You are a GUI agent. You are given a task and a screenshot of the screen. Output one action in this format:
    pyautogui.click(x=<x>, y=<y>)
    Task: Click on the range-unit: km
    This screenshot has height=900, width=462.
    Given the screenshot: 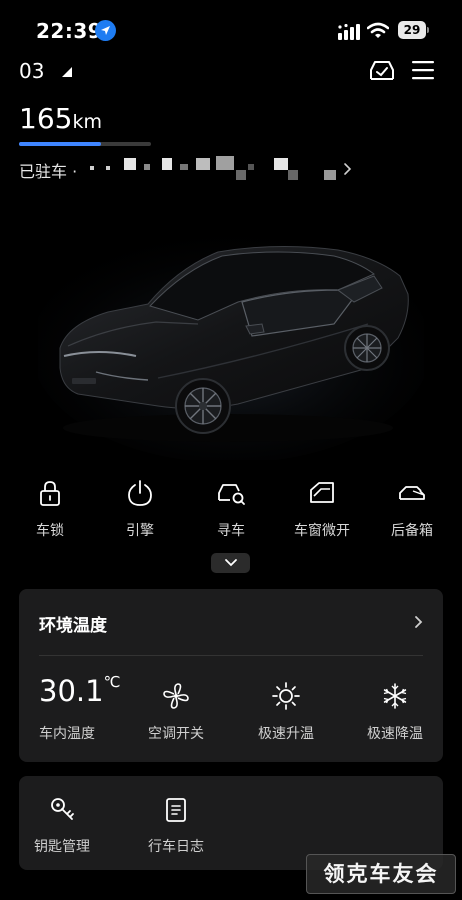 What is the action you would take?
    pyautogui.click(x=87, y=122)
    